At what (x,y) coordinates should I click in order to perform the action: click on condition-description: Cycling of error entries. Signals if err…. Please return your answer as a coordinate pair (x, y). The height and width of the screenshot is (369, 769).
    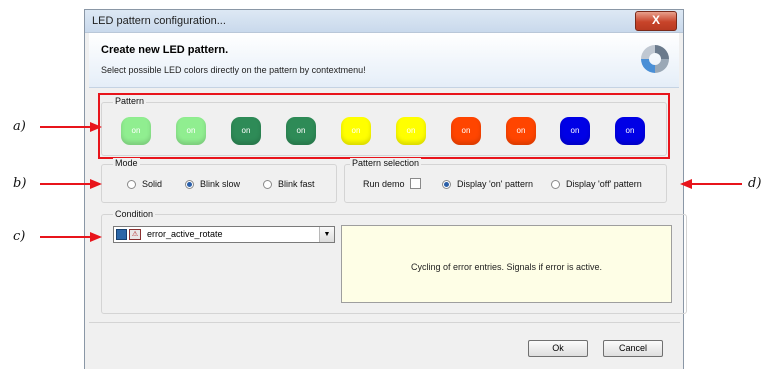
    Looking at the image, I should click on (506, 267).